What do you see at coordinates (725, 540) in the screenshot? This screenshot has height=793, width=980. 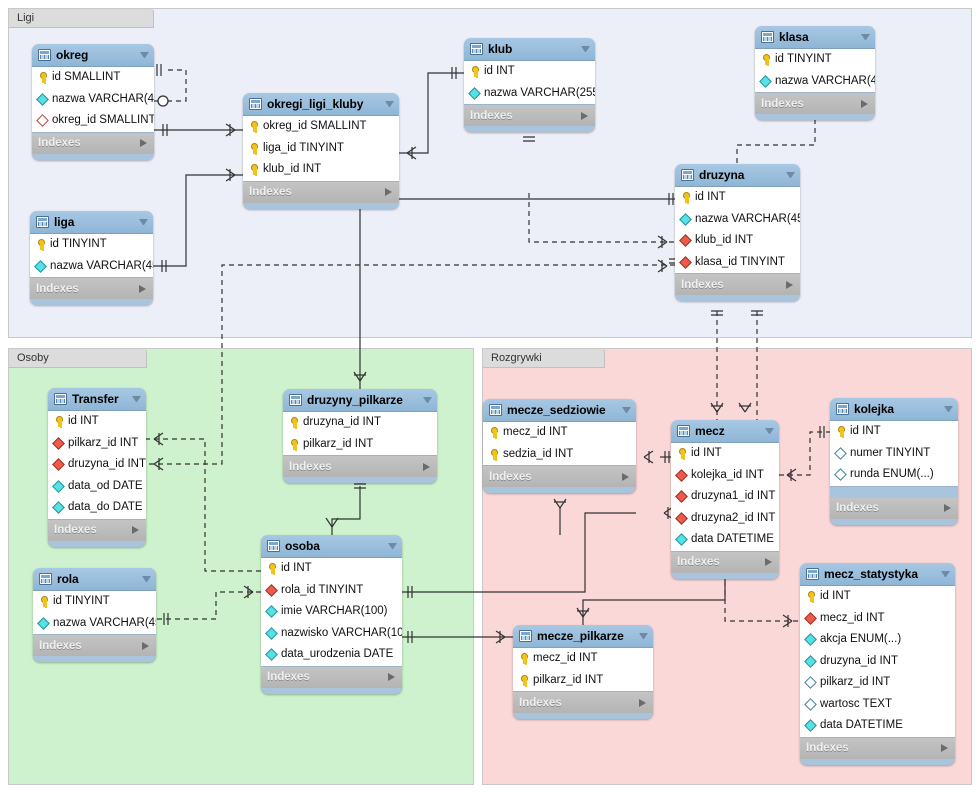 I see `column-row: data DATETIME` at bounding box center [725, 540].